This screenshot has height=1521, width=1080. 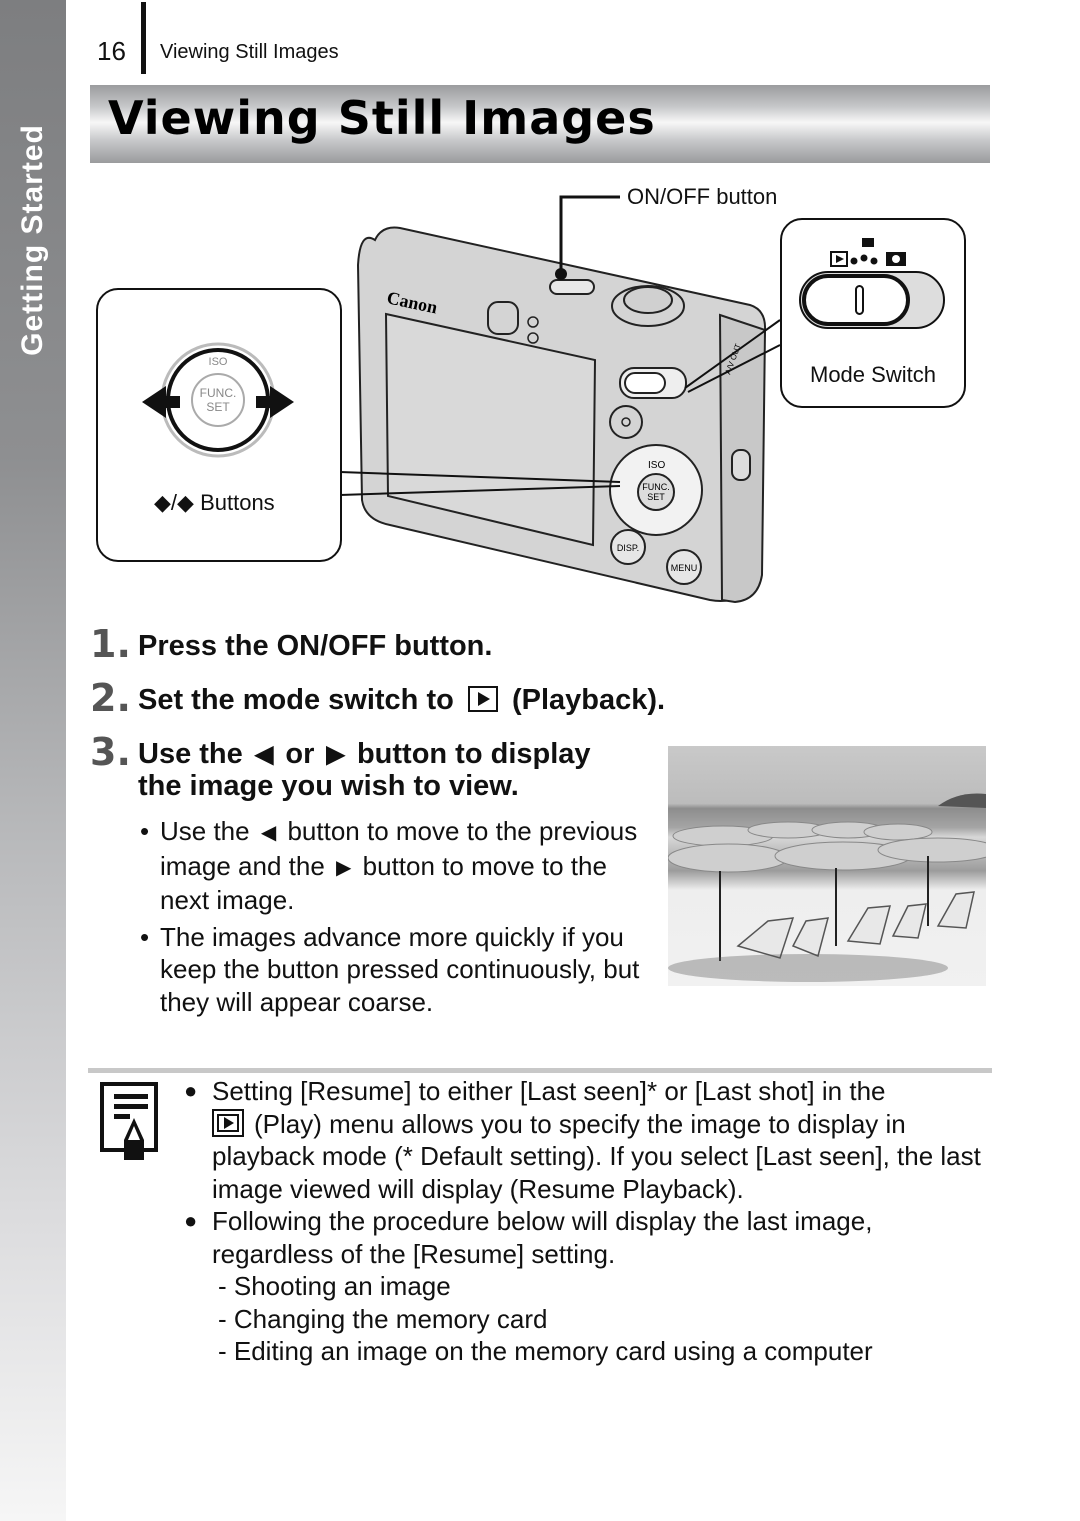 What do you see at coordinates (702, 196) in the screenshot?
I see `on-off-button-label: ON/OFF button` at bounding box center [702, 196].